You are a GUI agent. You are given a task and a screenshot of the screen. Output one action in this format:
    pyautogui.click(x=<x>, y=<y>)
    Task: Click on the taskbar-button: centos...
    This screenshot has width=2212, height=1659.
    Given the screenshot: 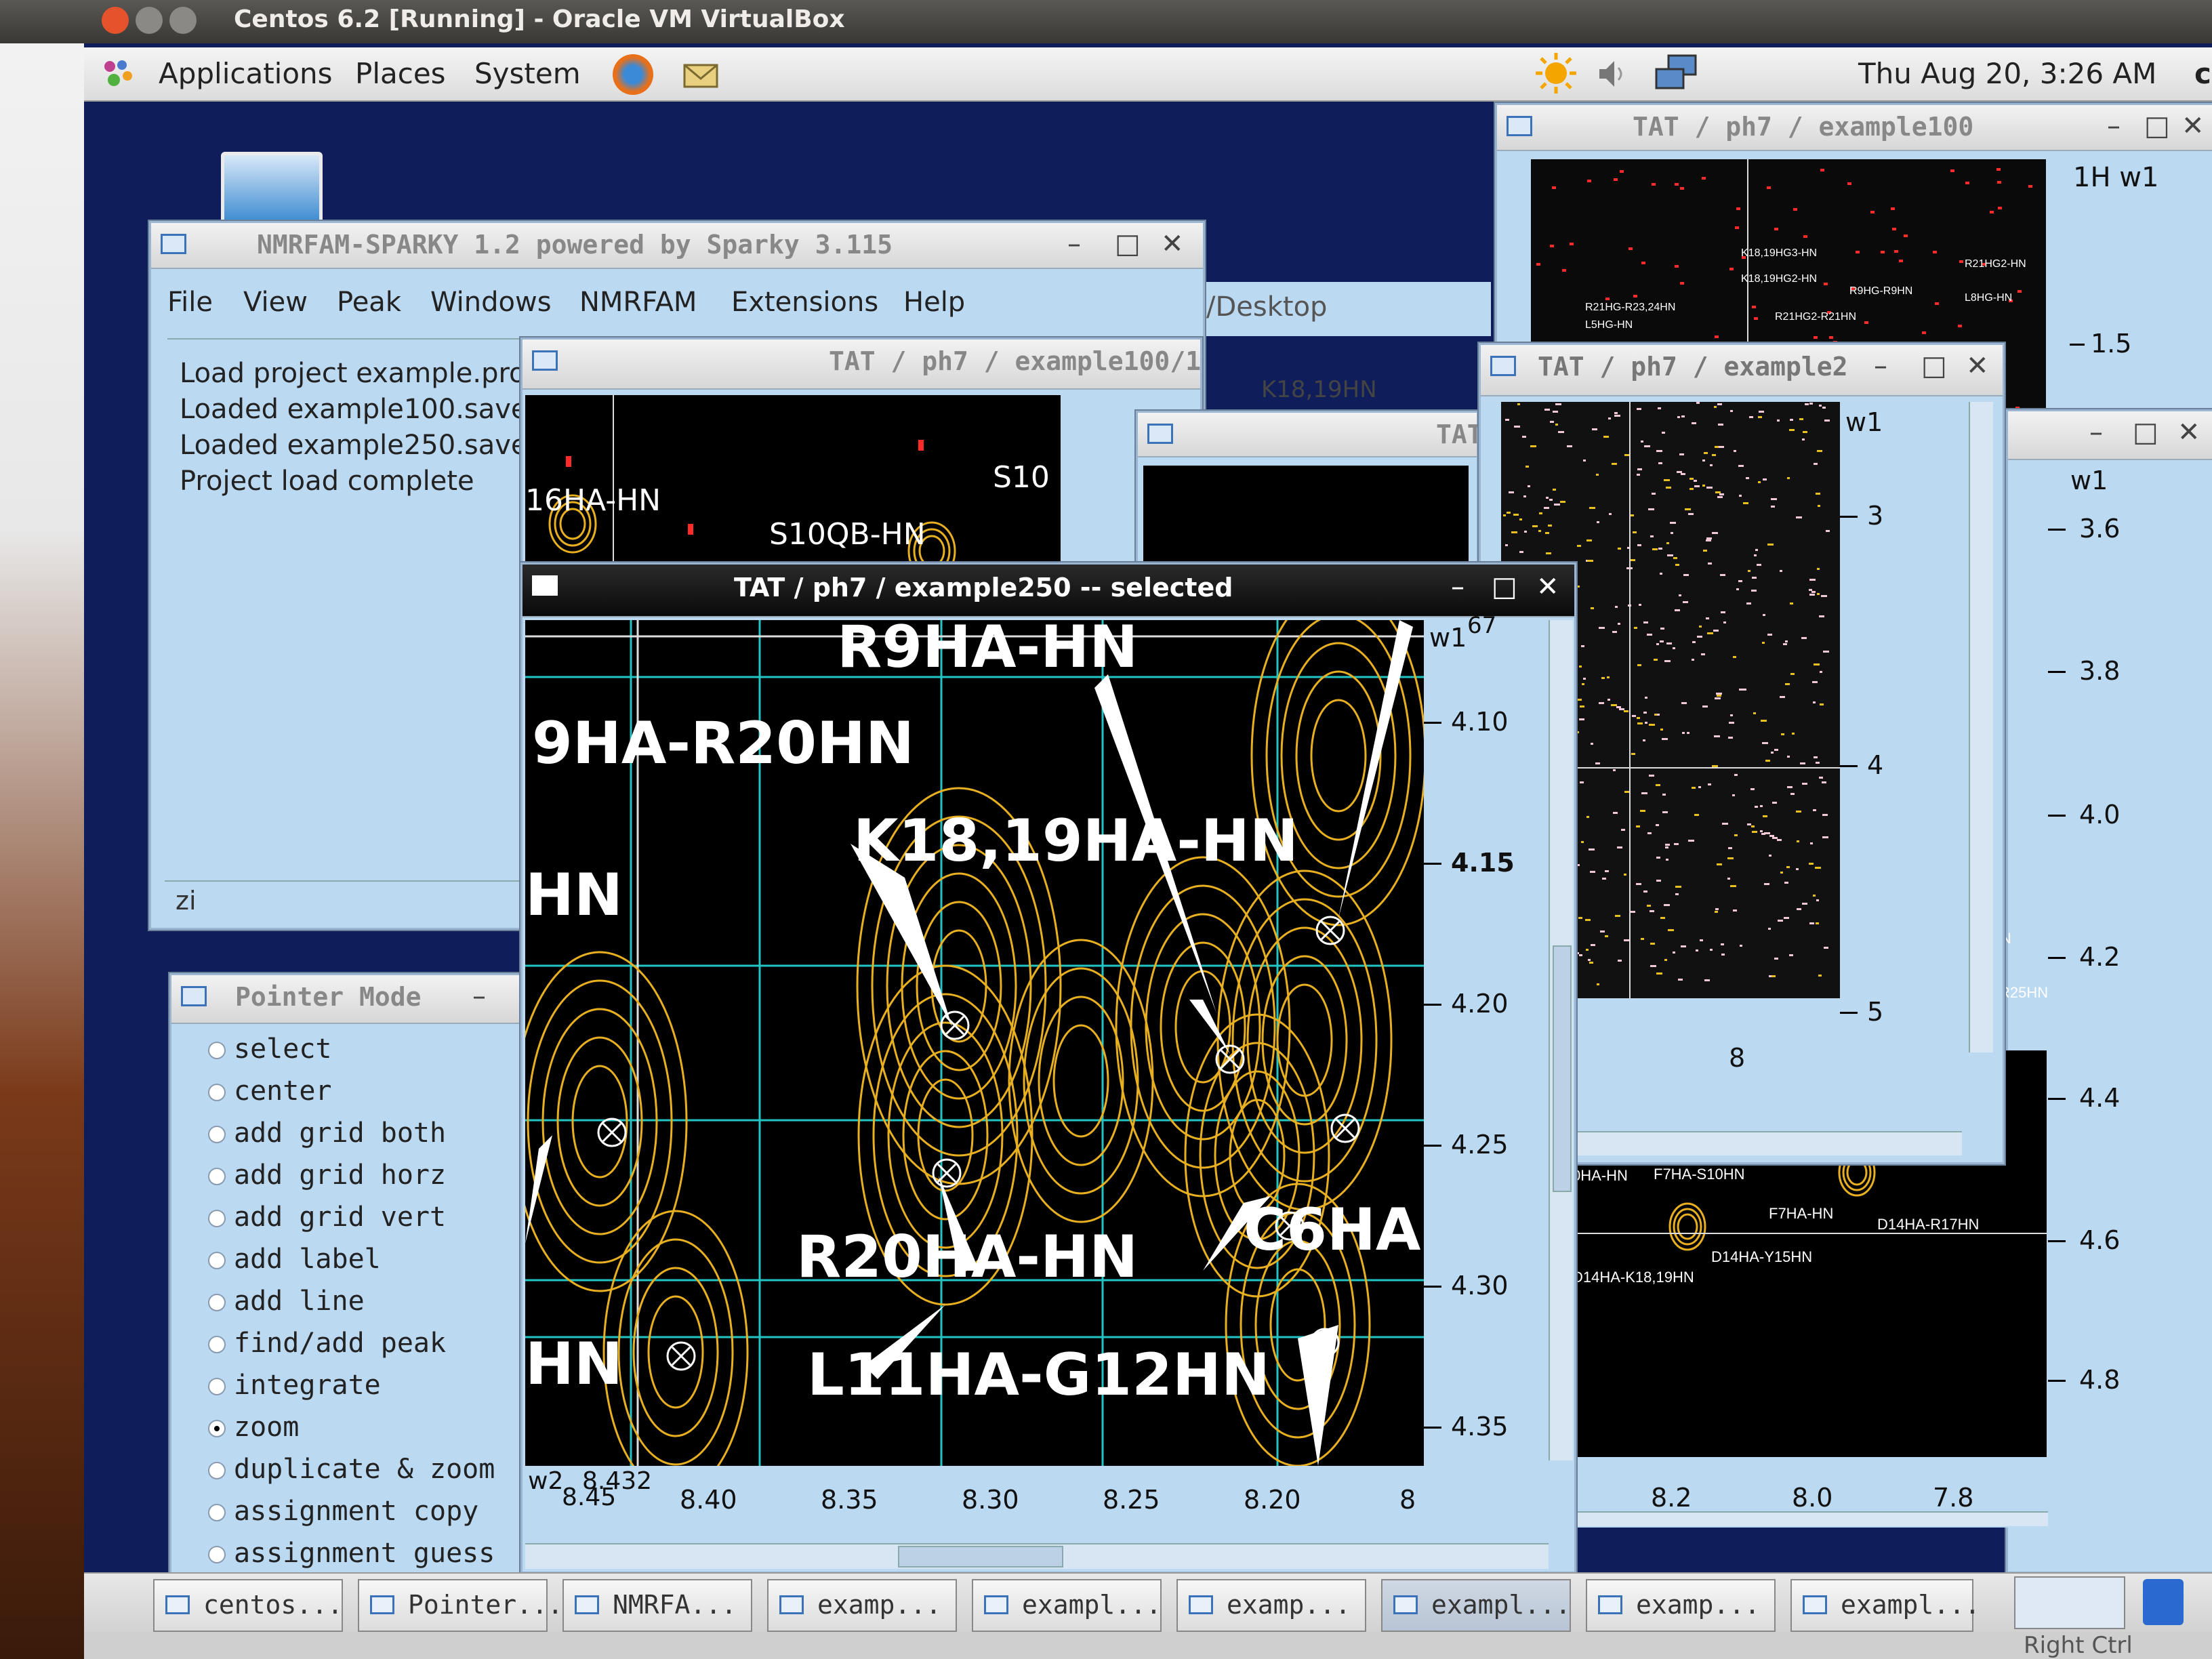 What is the action you would take?
    pyautogui.click(x=248, y=1605)
    